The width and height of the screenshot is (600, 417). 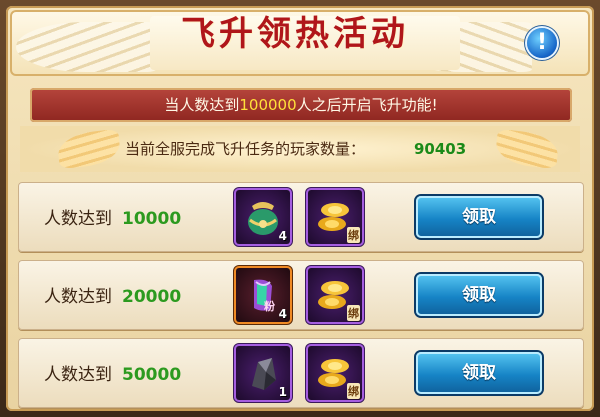 I want to click on reward-condition: 人数达到 20000, so click(x=112, y=294).